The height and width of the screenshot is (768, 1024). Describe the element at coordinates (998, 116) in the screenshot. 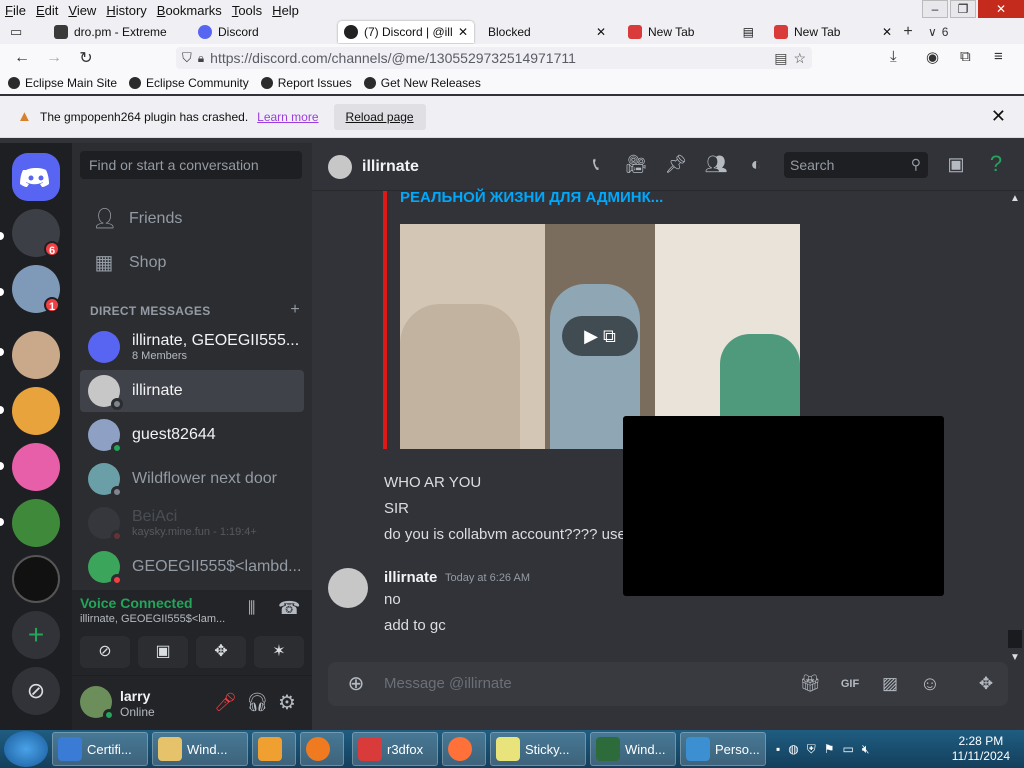

I see `close-notification-icon: ✕` at that location.